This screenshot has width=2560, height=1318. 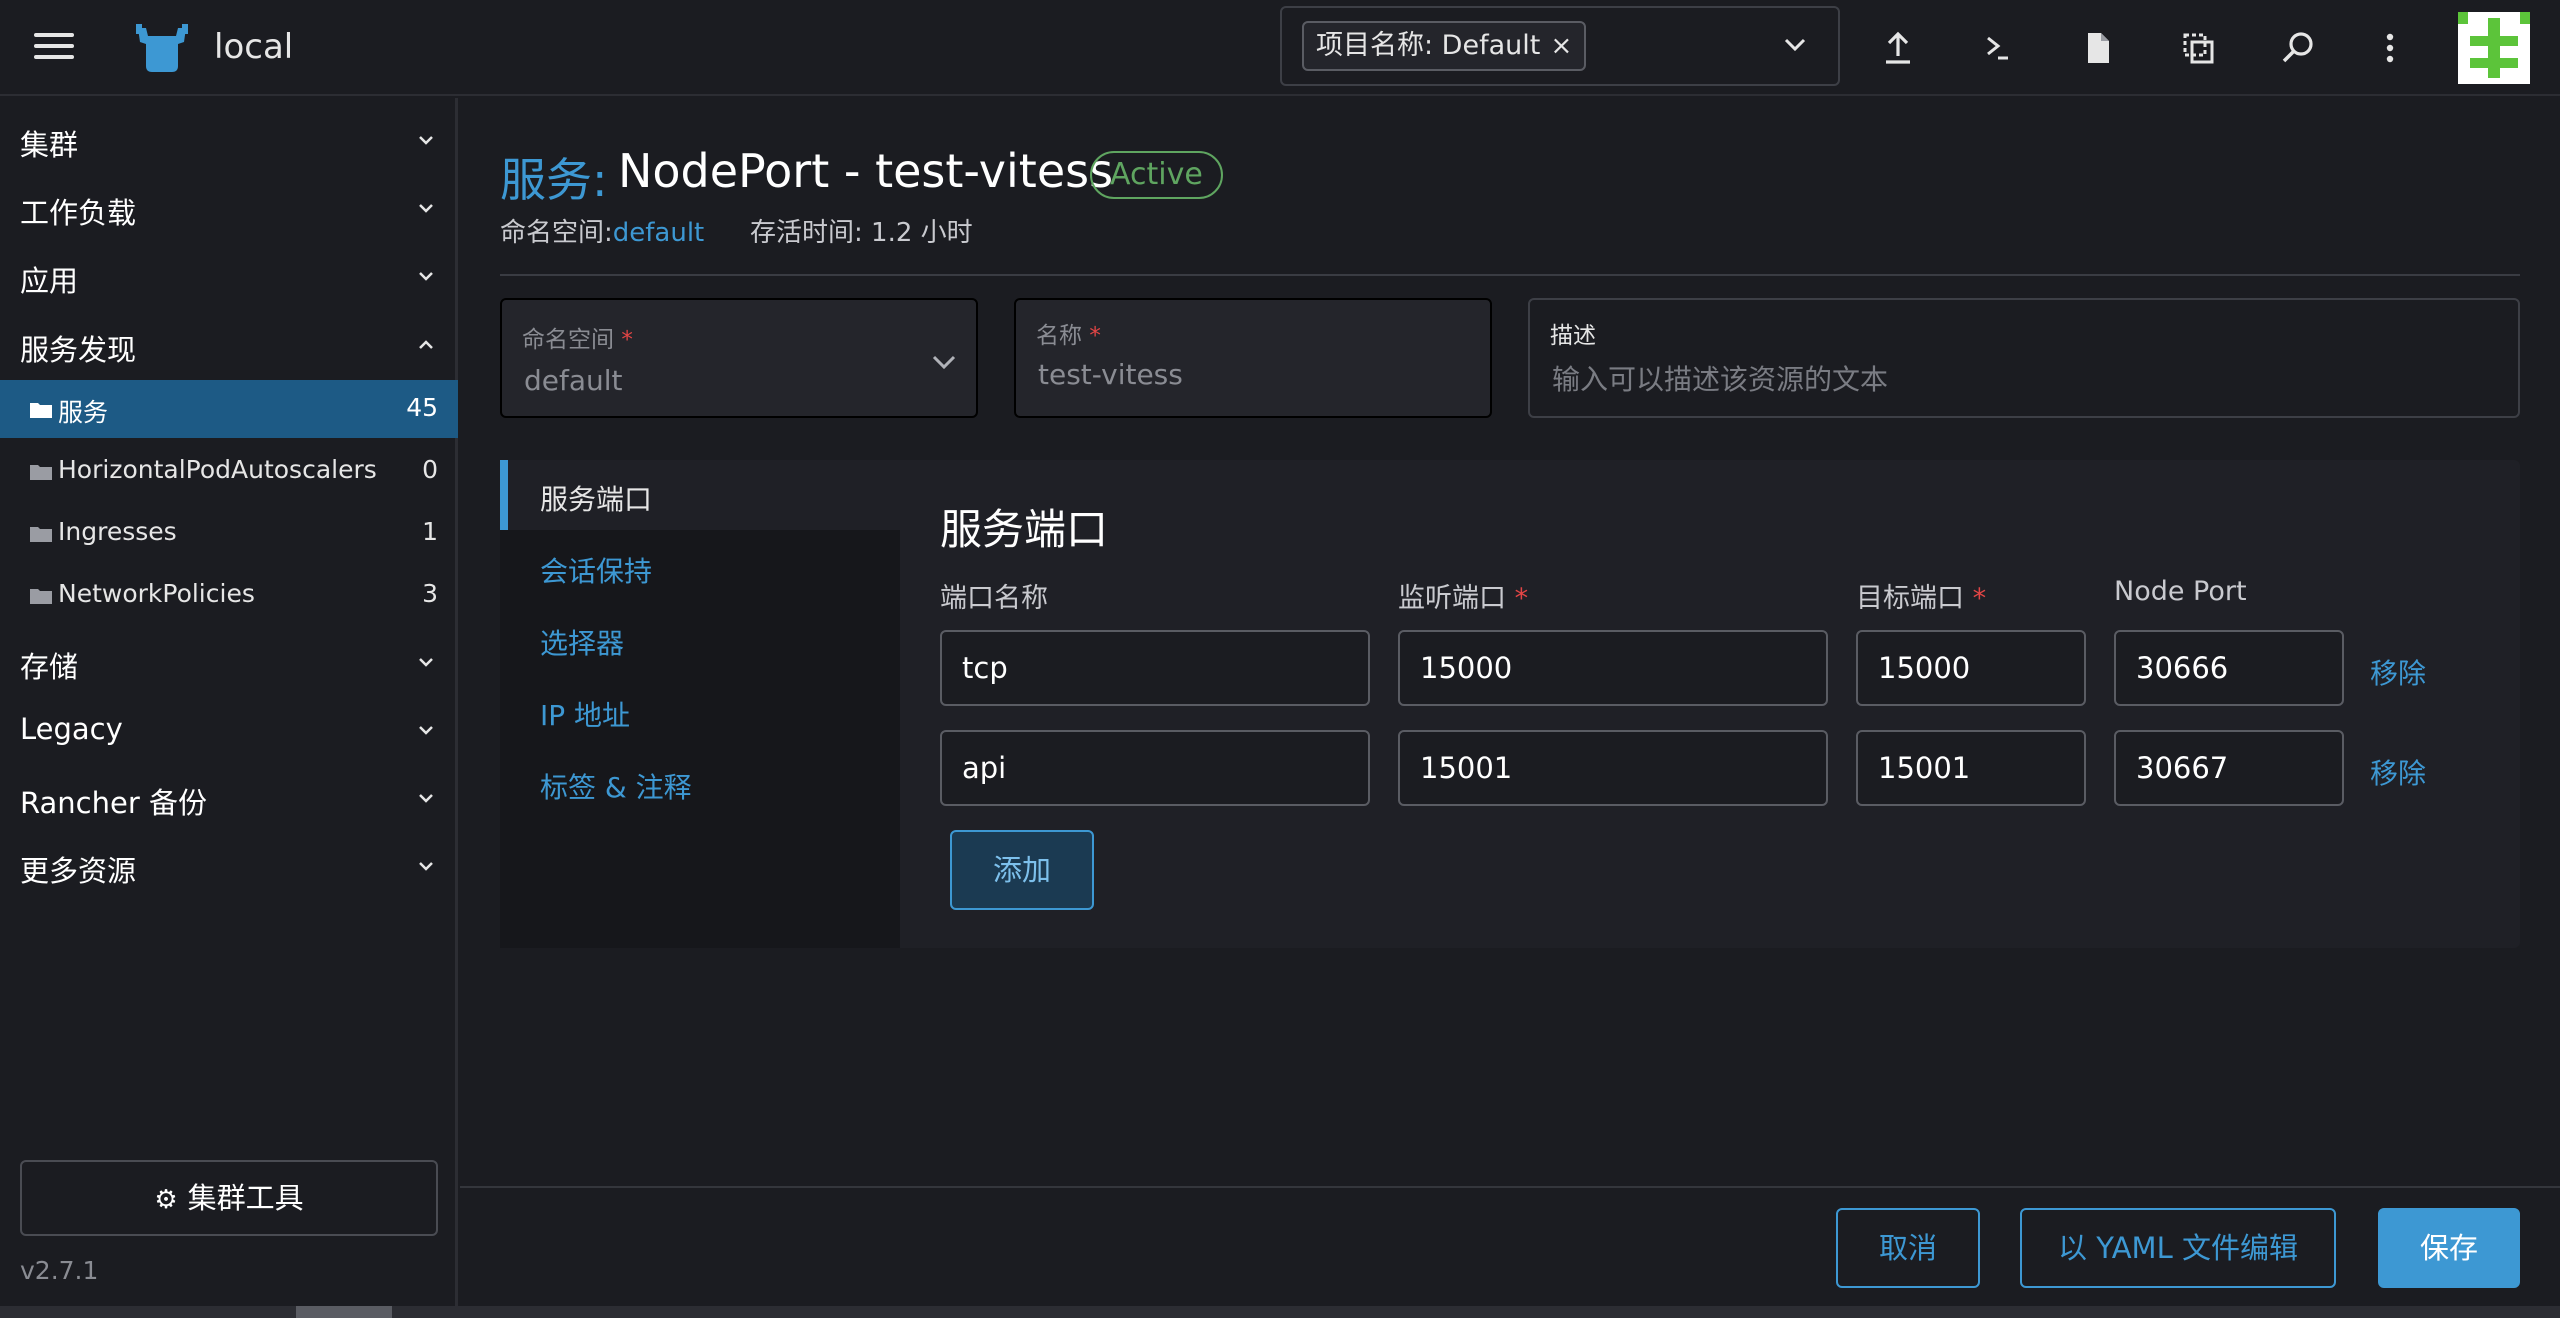 What do you see at coordinates (117, 531) in the screenshot?
I see `sidebar-item-label: Ingresses` at bounding box center [117, 531].